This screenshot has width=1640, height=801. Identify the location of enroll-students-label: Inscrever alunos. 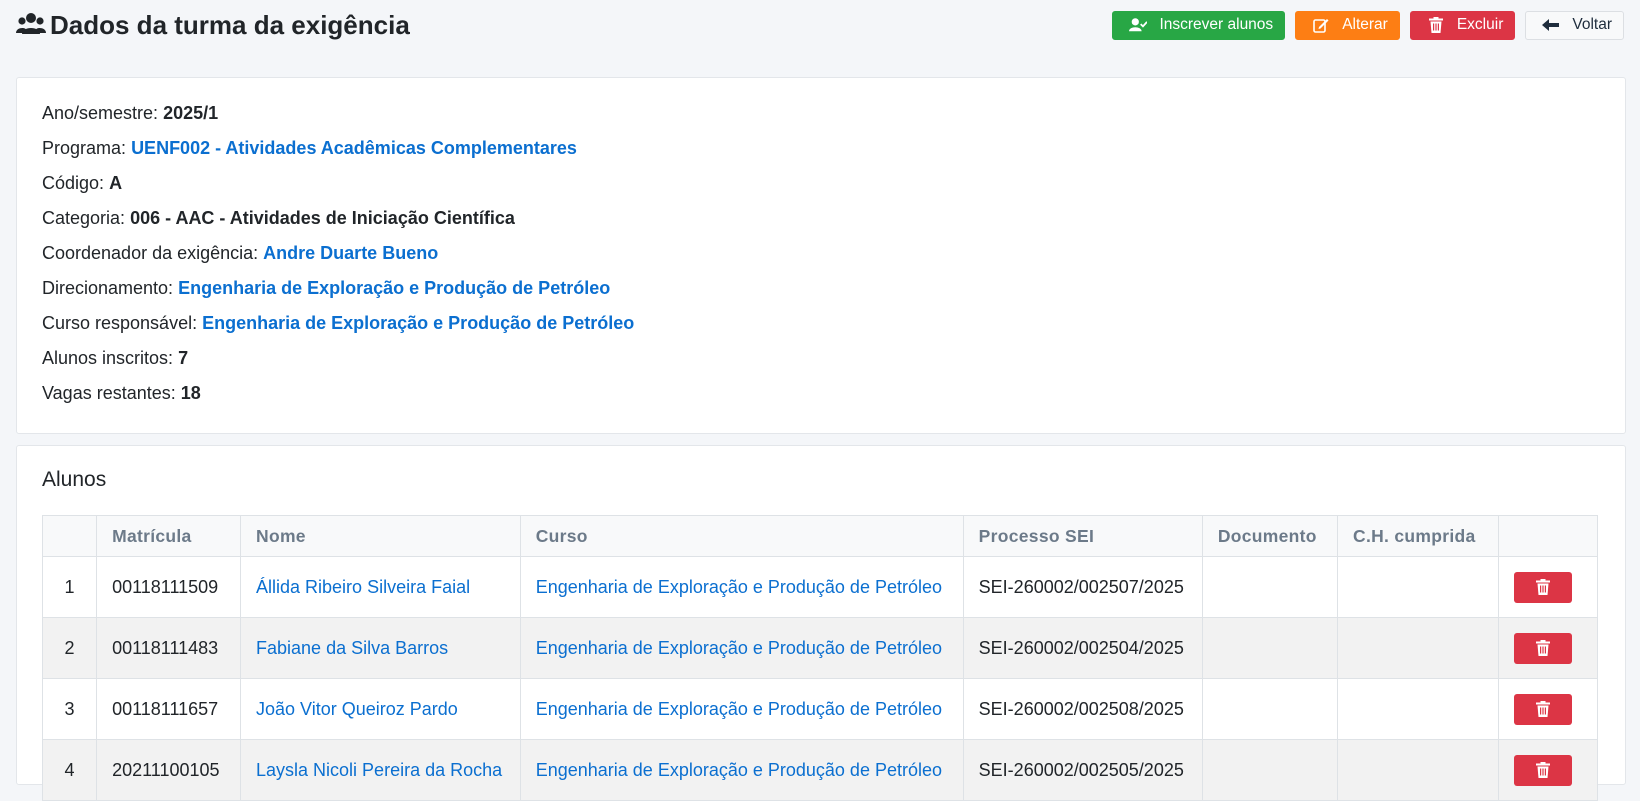
(1216, 24).